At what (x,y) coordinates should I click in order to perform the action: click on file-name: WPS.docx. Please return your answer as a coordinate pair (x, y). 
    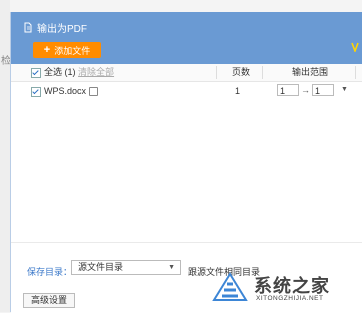
    Looking at the image, I should click on (65, 91).